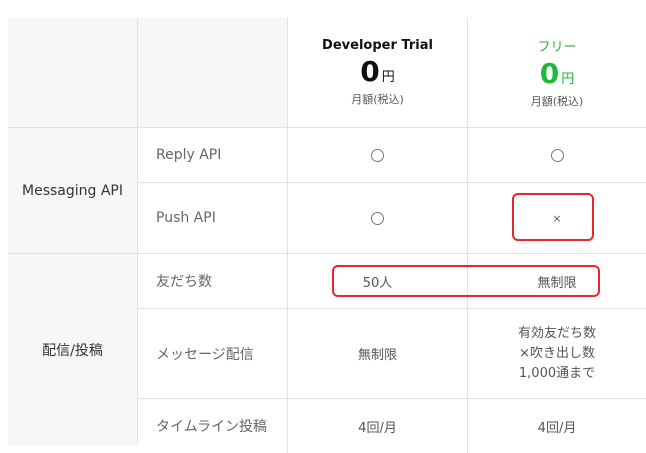 This screenshot has height=453, width=646. I want to click on row-label-text: Reply API, so click(189, 155).